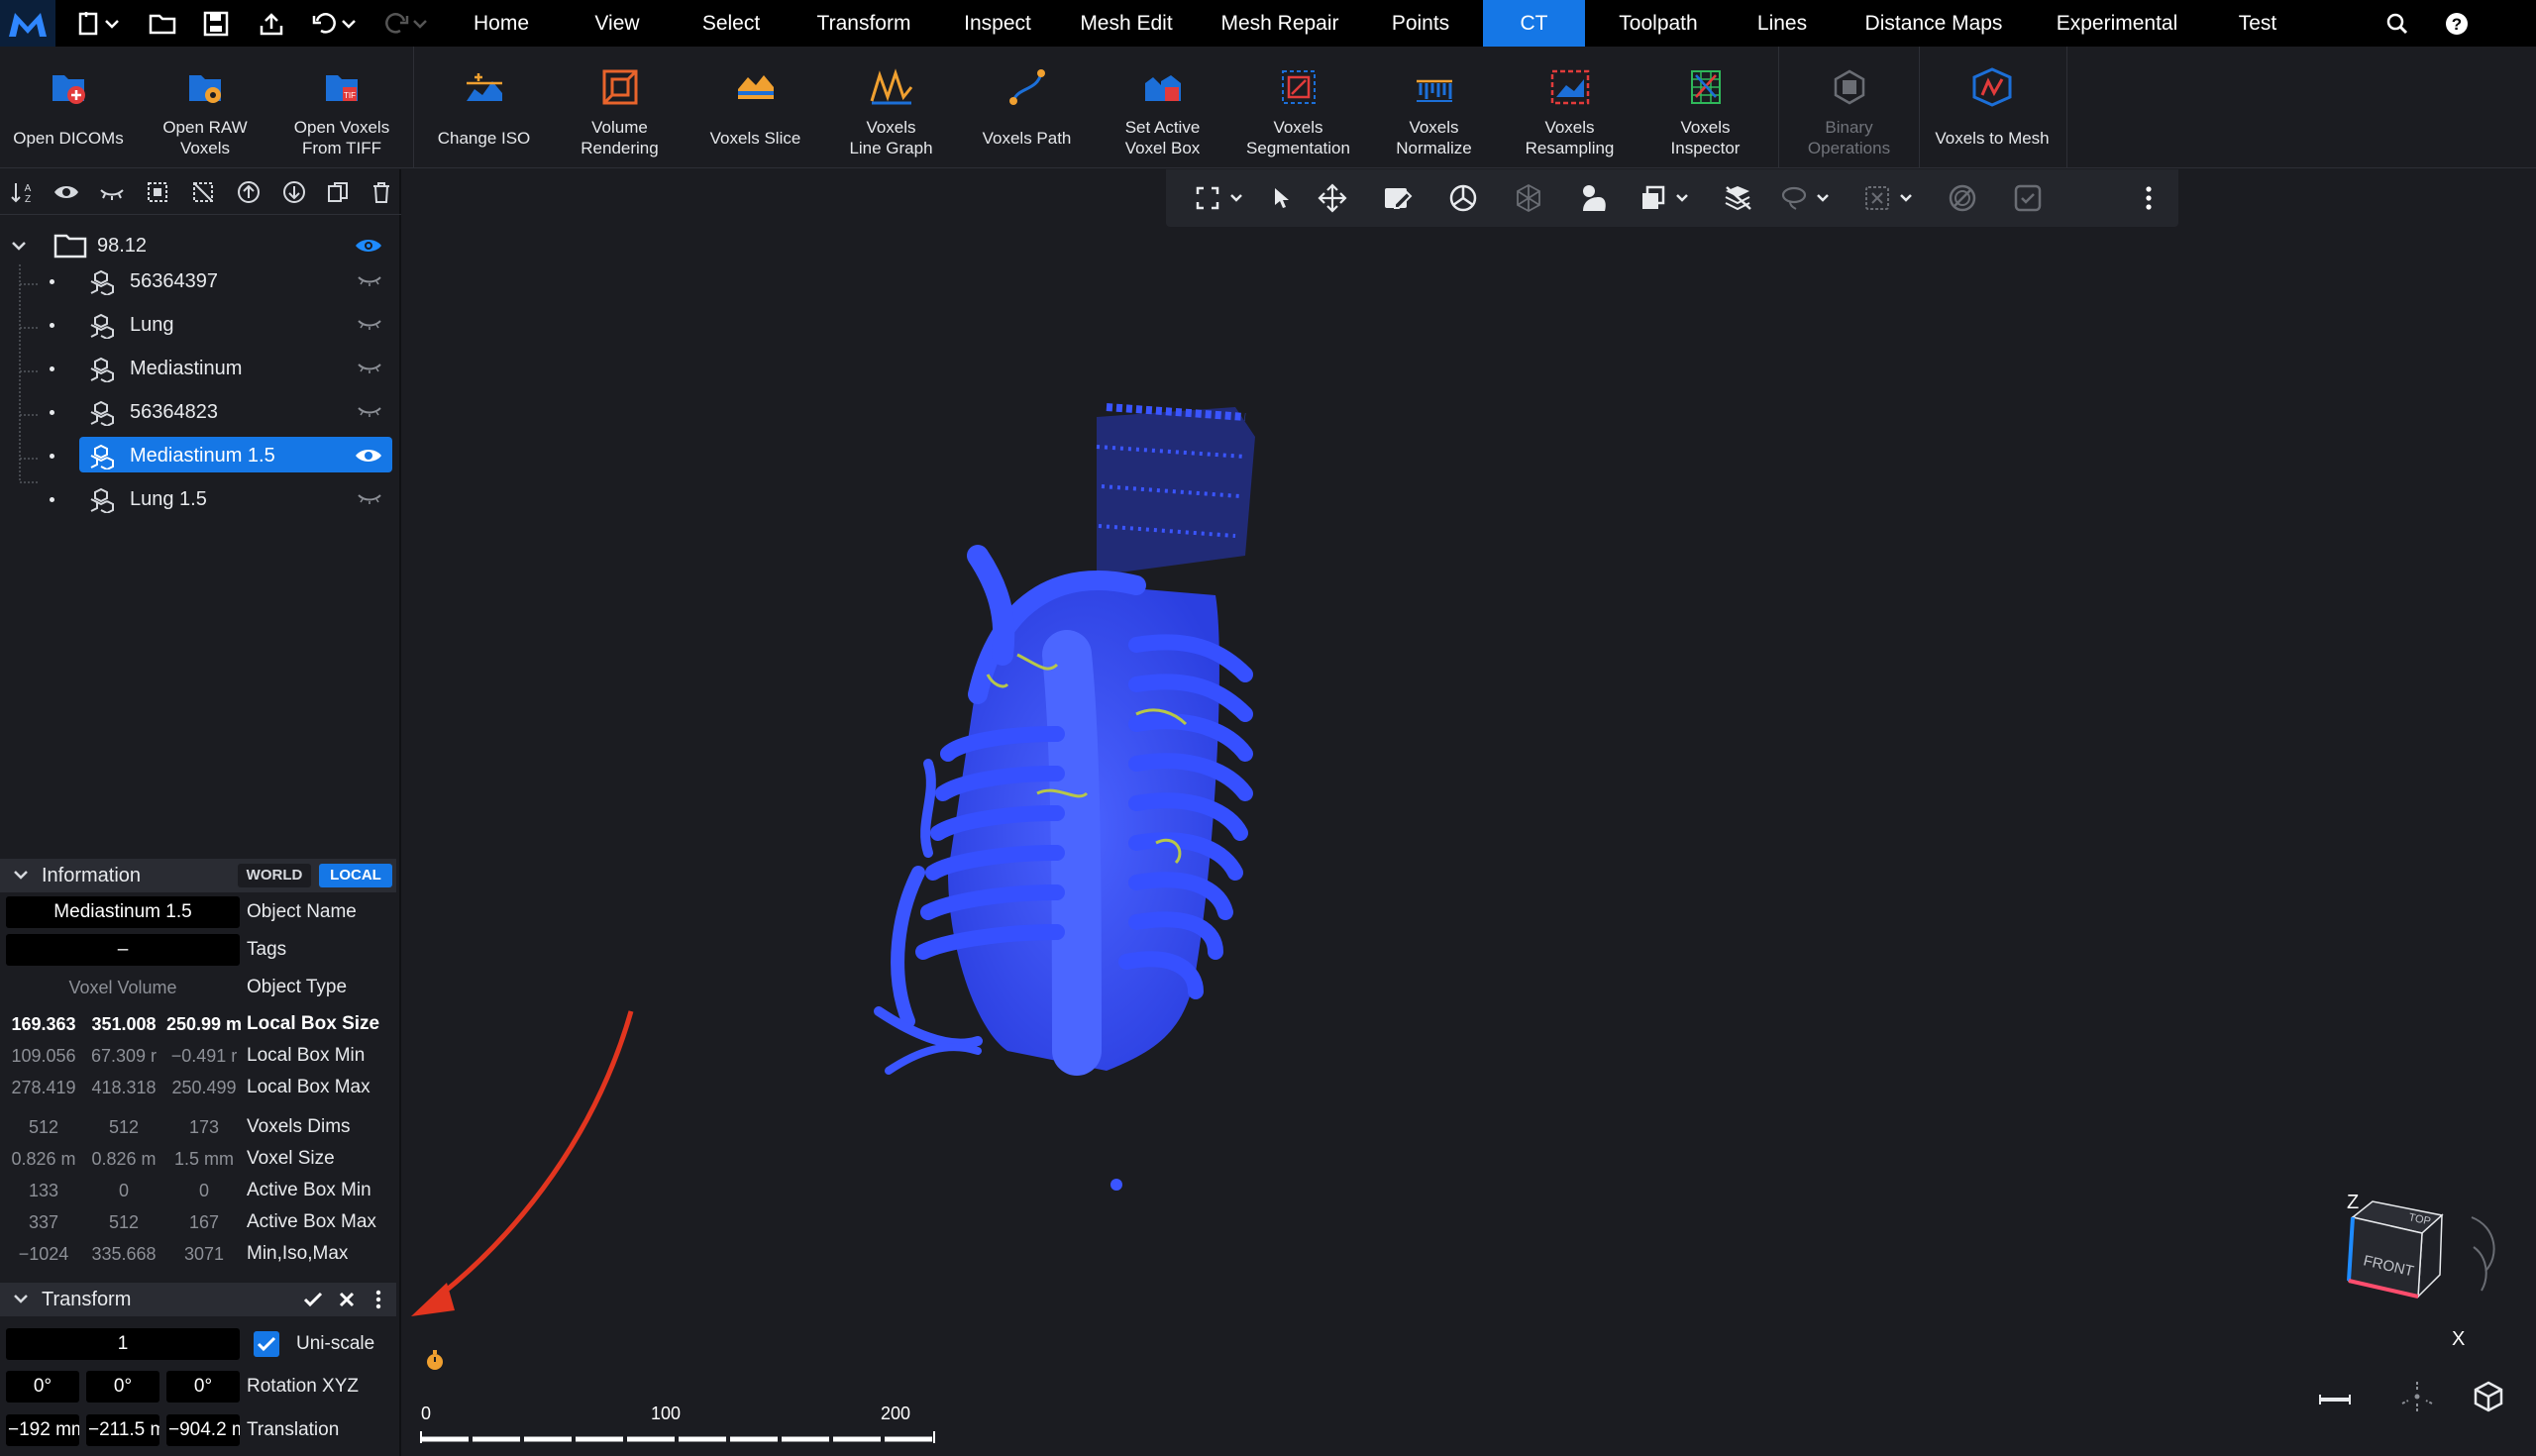 This screenshot has height=1456, width=2536. What do you see at coordinates (1667, 198) in the screenshot?
I see `box-select-dropdown-icon` at bounding box center [1667, 198].